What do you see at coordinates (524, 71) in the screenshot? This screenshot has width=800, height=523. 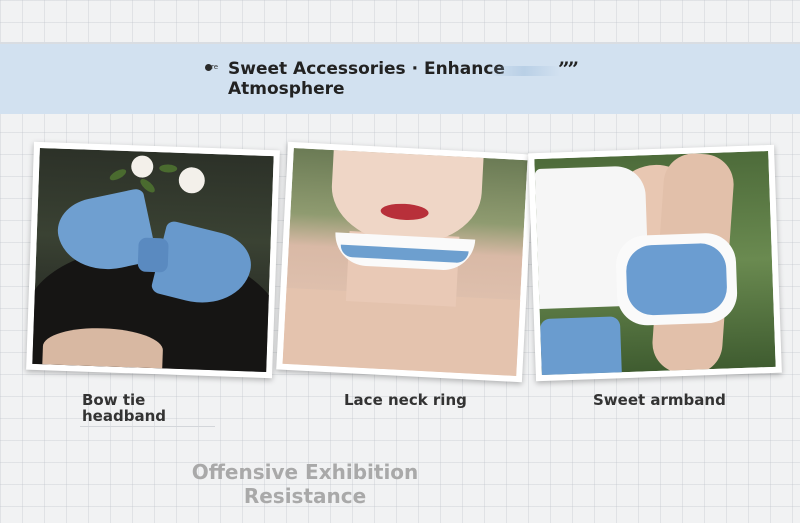 I see `banner-fade-decoration` at bounding box center [524, 71].